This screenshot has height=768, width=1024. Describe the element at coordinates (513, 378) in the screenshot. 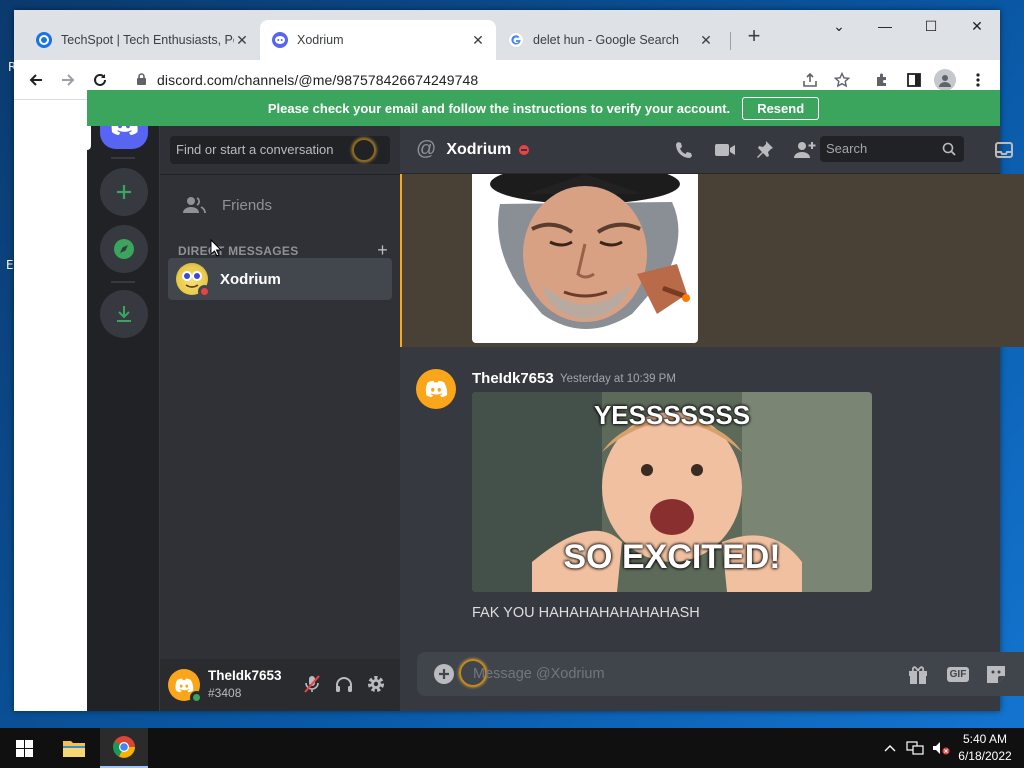

I see `message-author: TheIdk7653` at that location.